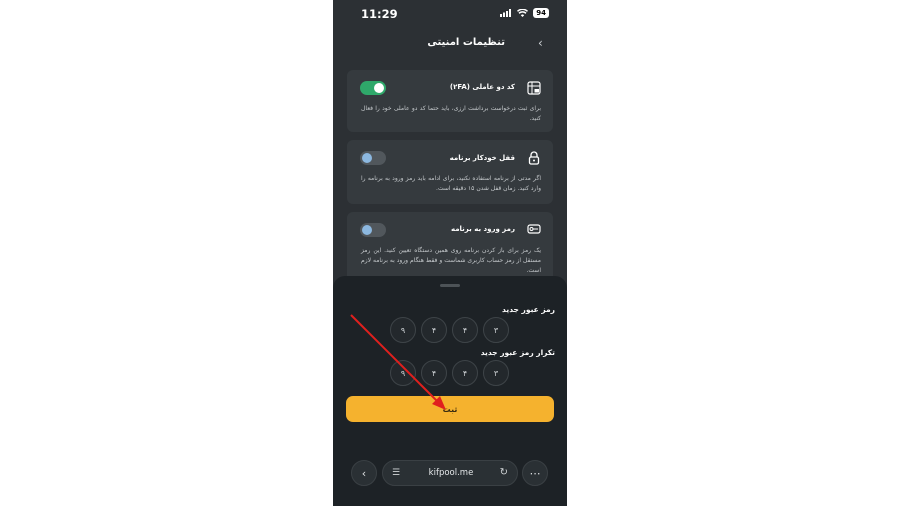  Describe the element at coordinates (534, 158) in the screenshot. I see `lock-icon` at that location.